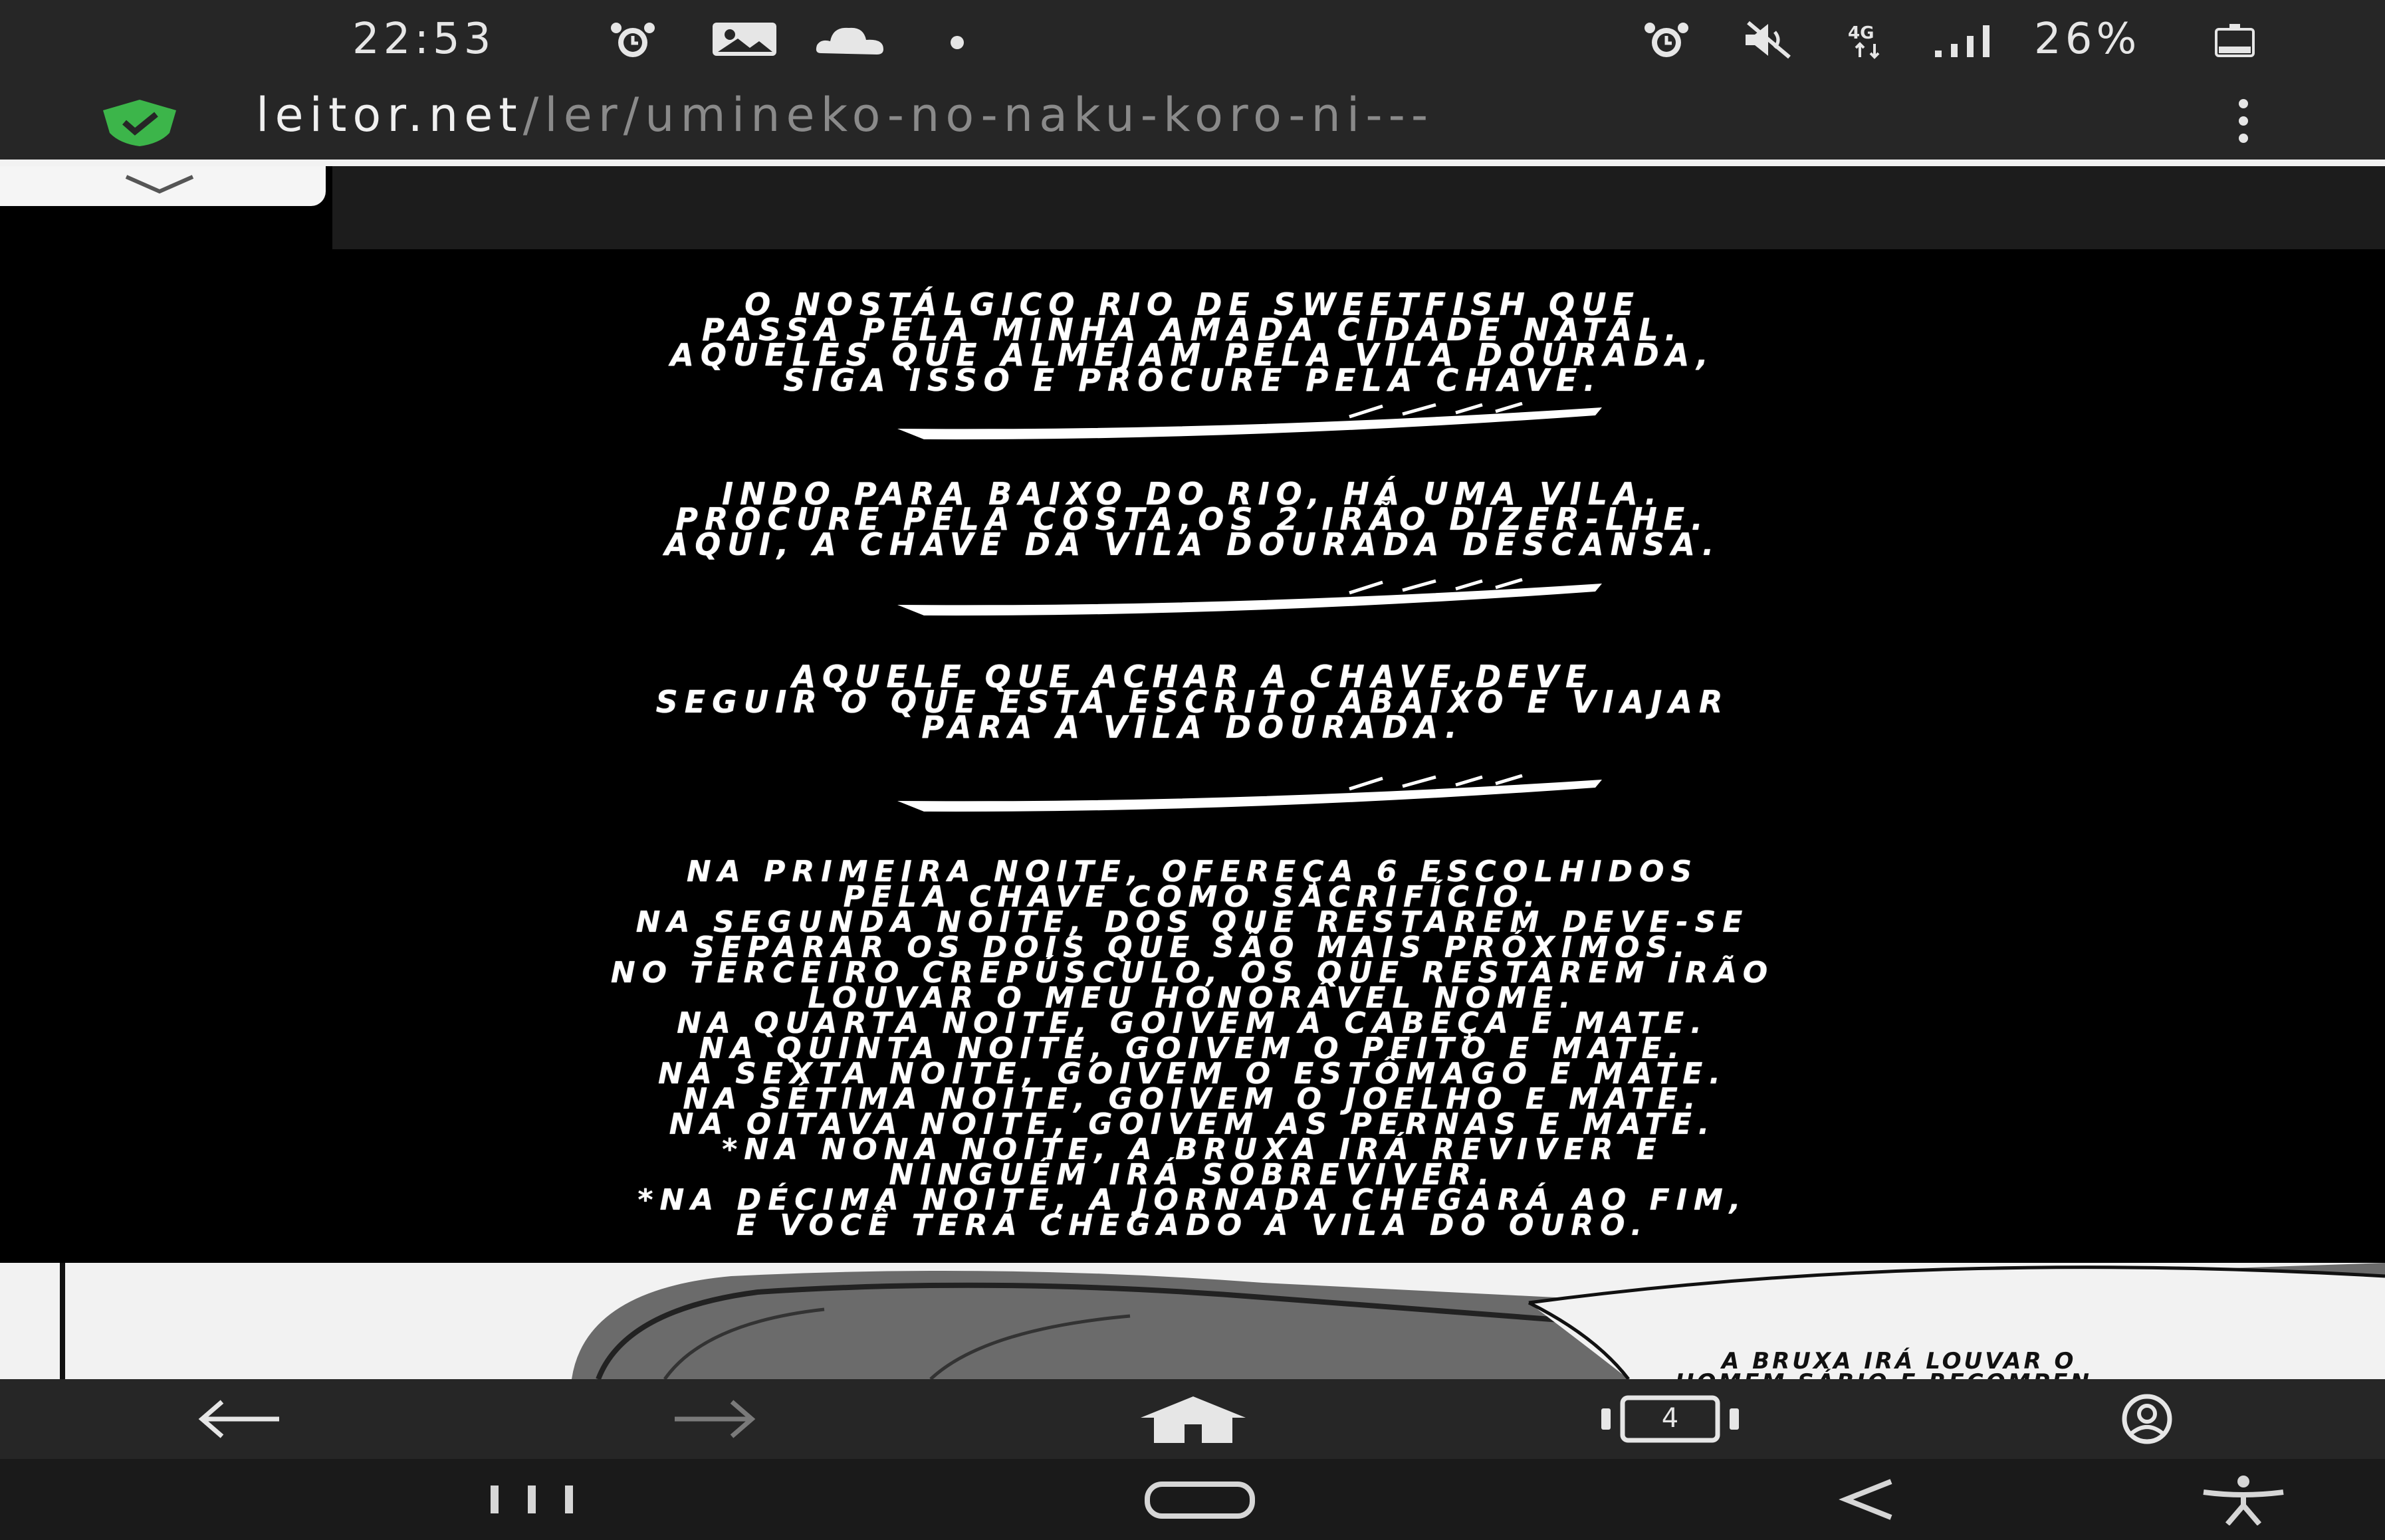  What do you see at coordinates (240, 1419) in the screenshot?
I see `arrow-left-icon` at bounding box center [240, 1419].